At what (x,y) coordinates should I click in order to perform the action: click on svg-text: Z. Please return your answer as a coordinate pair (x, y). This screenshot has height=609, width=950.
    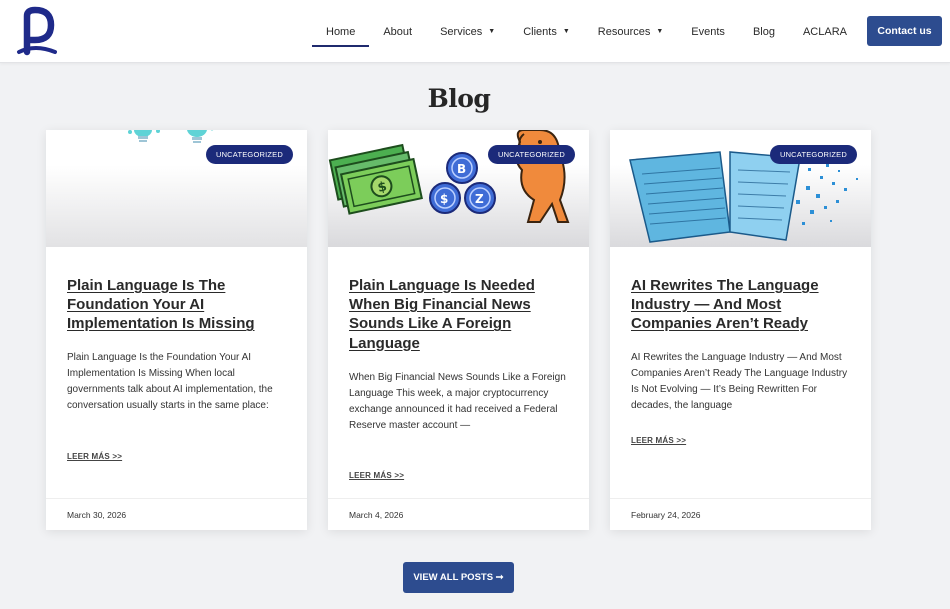
    Looking at the image, I should click on (479, 199).